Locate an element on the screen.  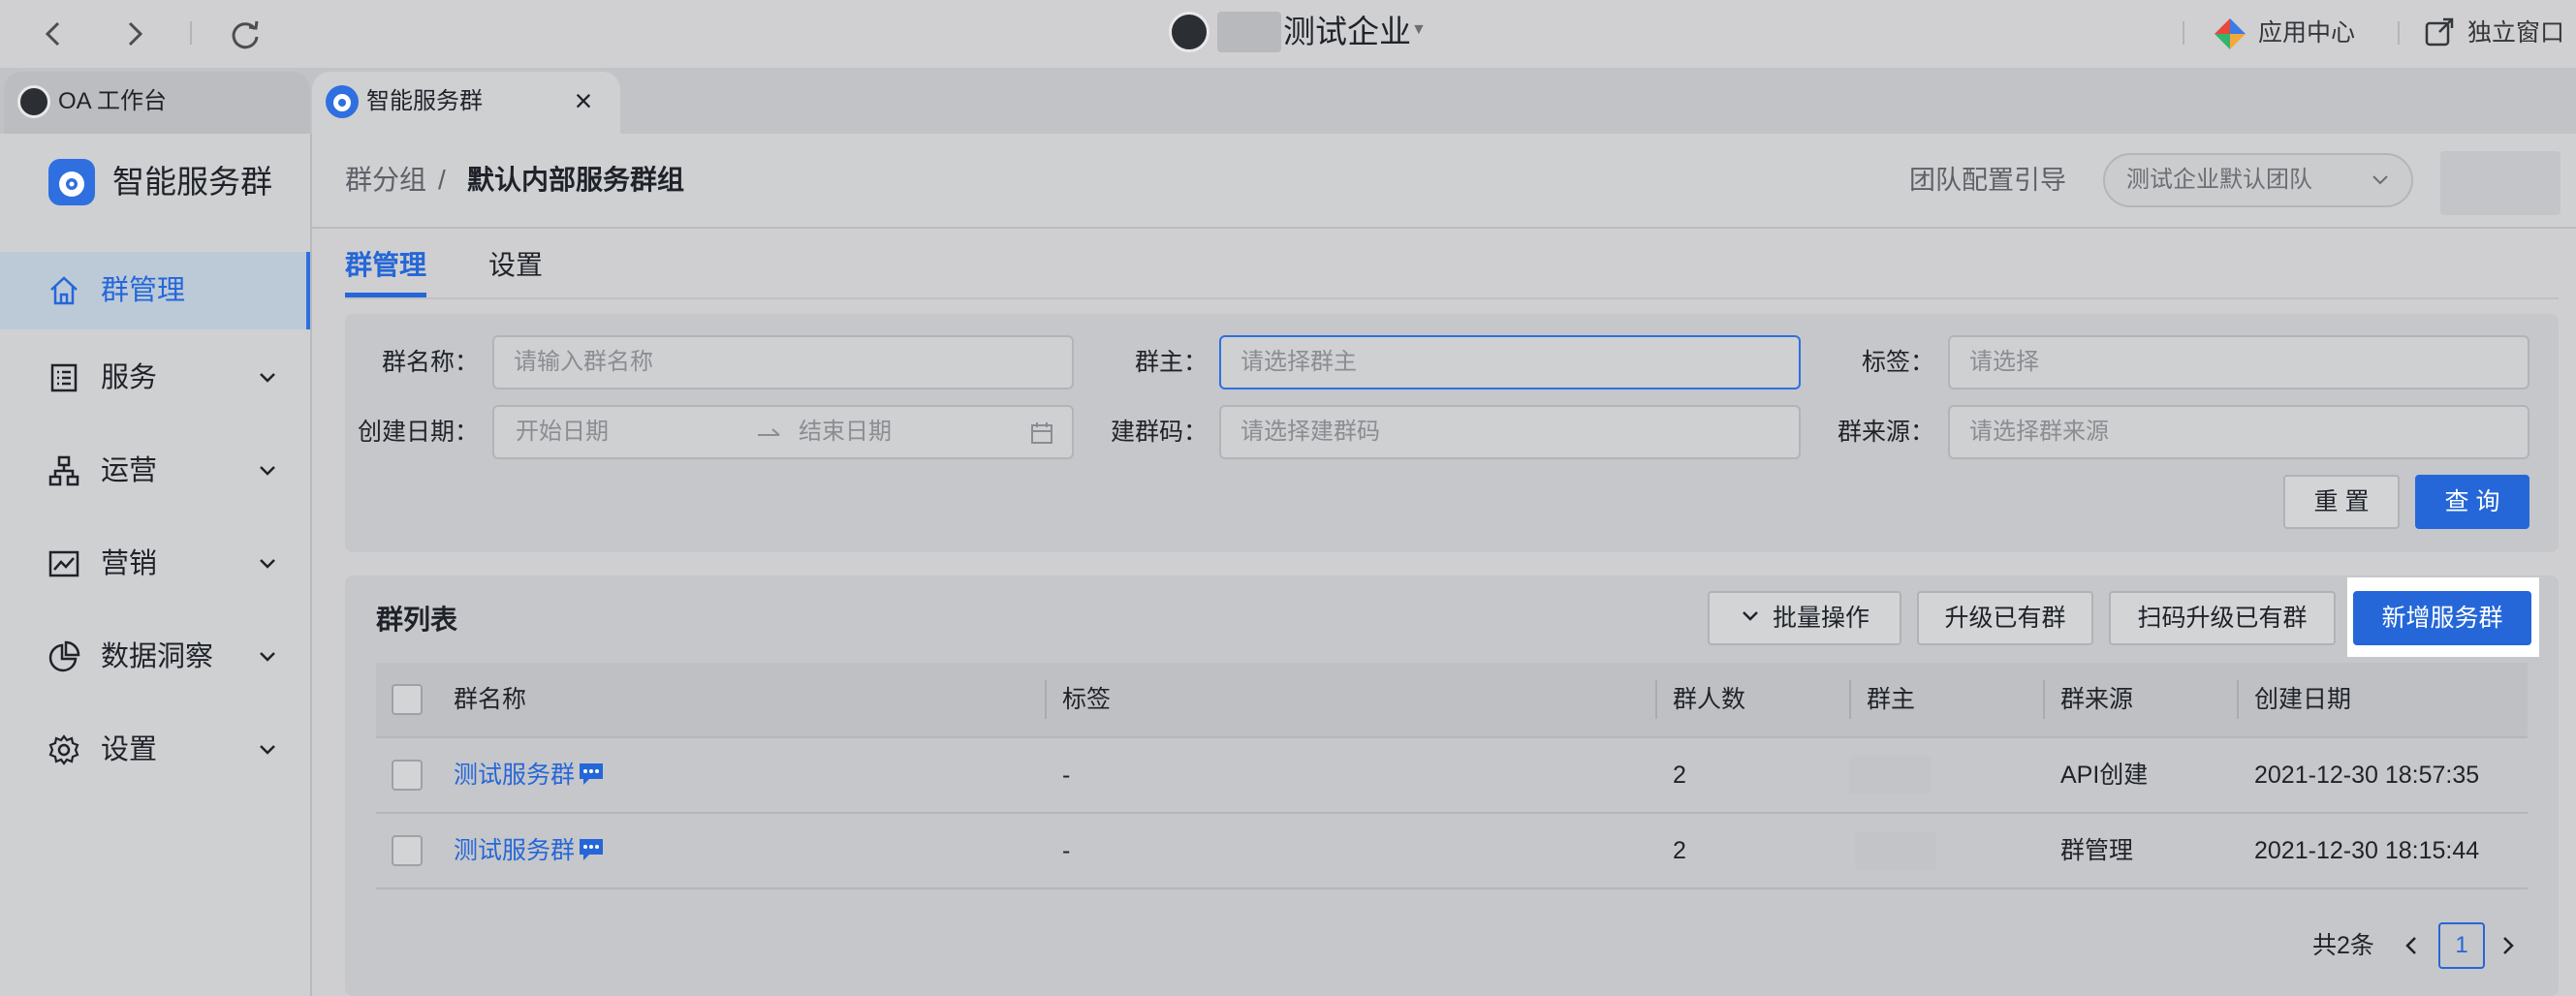
tab-label: 智能服务群 is located at coordinates (424, 101).